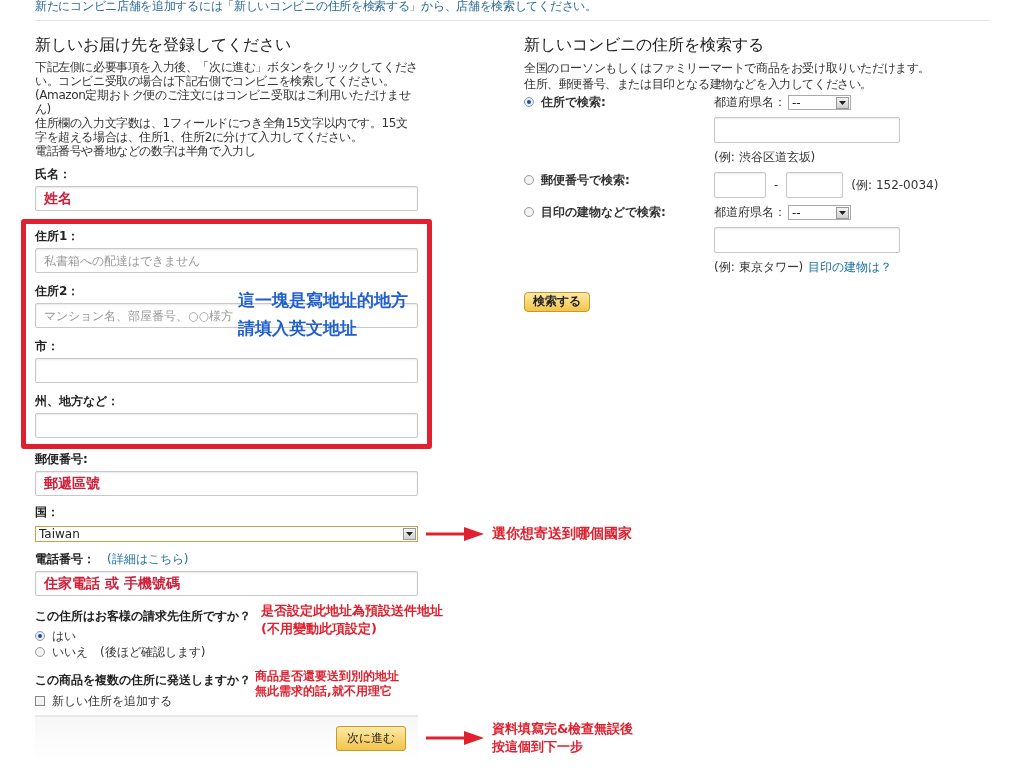  Describe the element at coordinates (226, 88) in the screenshot. I see `instruction-text: 下記左側に必要事項を入力後、「次に進む」ボタンをクリックしてください。コンビニ受取の場合は下記右側でコンビニを検索してください。(Amazon定期おトク便のご注文にはコンビニ受取はご利用いただけません)` at that location.